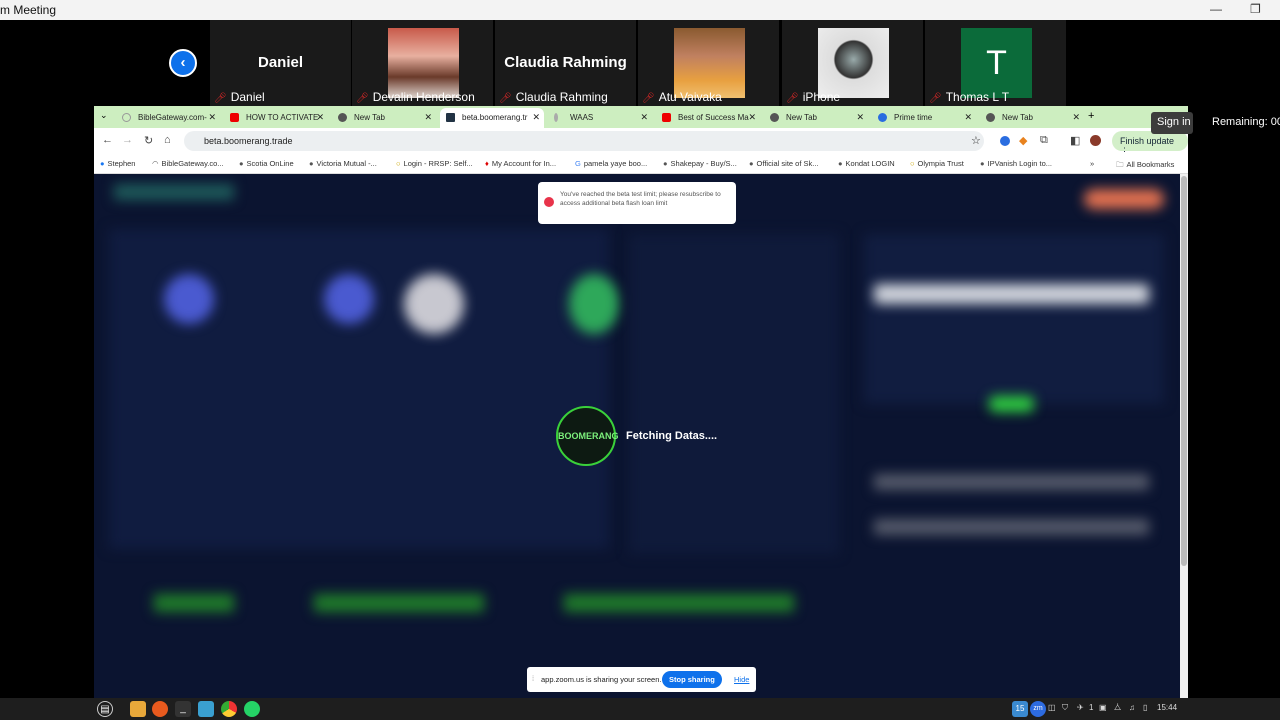  I want to click on participant-name: Thomas L T, so click(977, 97).